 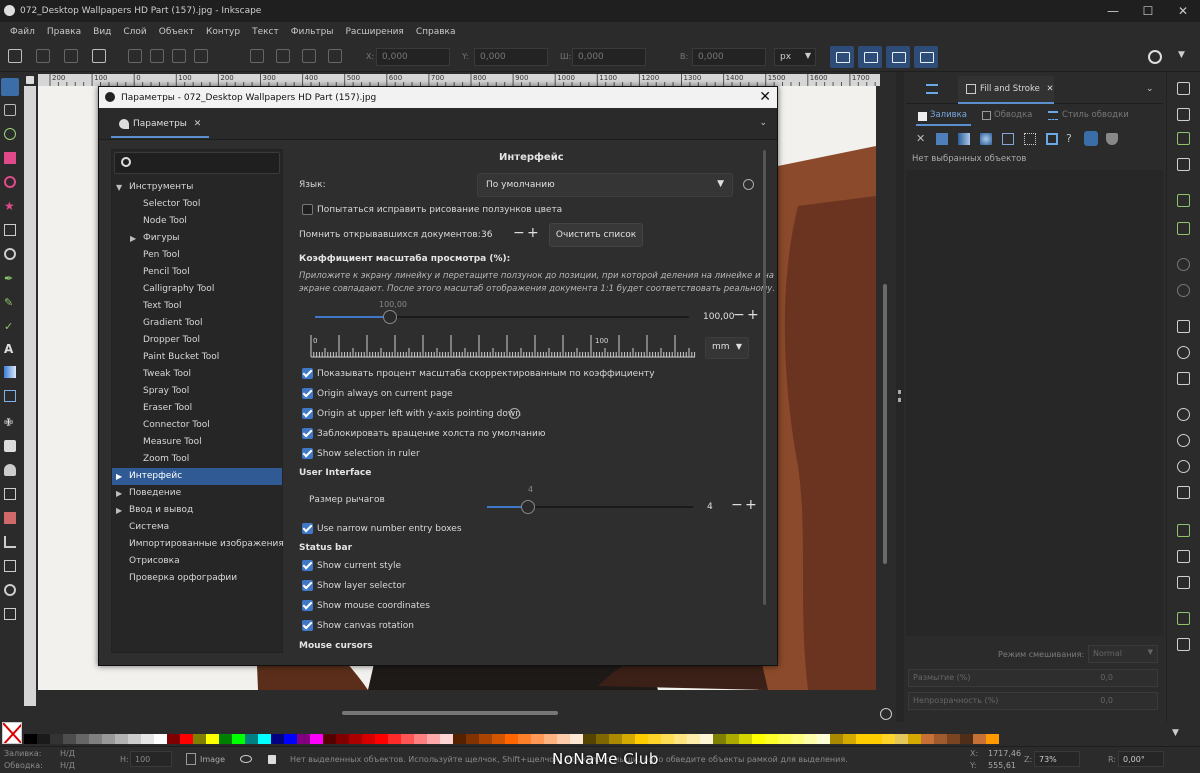 What do you see at coordinates (1183, 326) in the screenshot?
I see `copy-icon` at bounding box center [1183, 326].